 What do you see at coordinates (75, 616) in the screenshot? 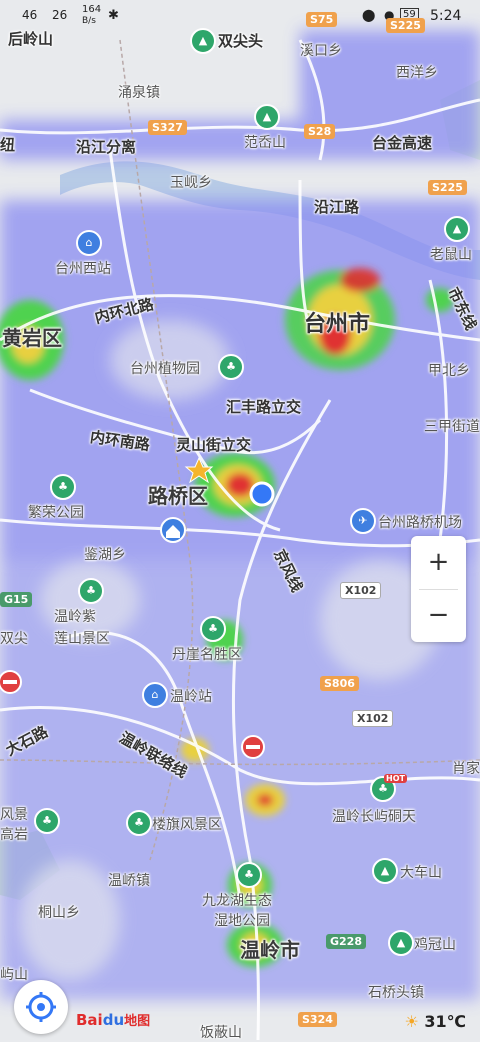
I see `place-label: 温岭紫` at bounding box center [75, 616].